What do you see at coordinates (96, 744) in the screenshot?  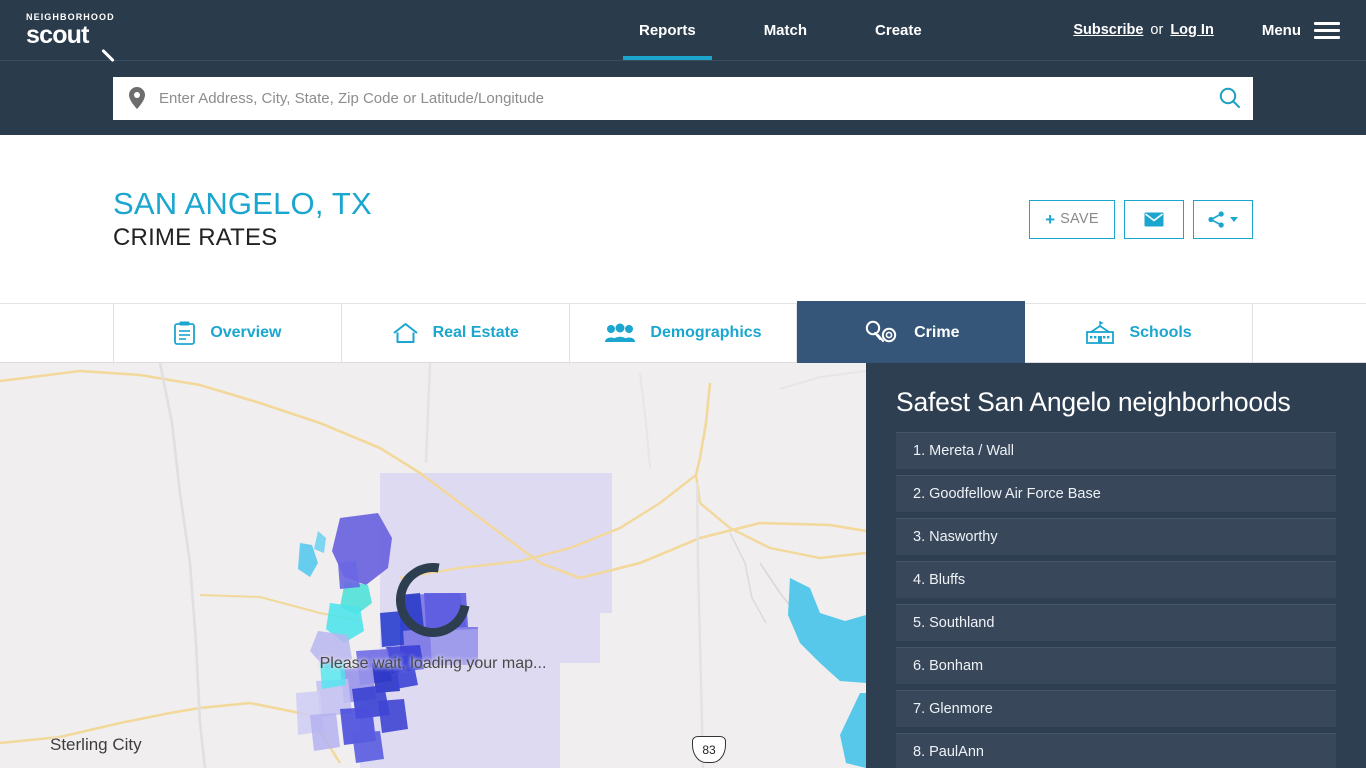 I see `map-label-sterling-city: Sterling City` at bounding box center [96, 744].